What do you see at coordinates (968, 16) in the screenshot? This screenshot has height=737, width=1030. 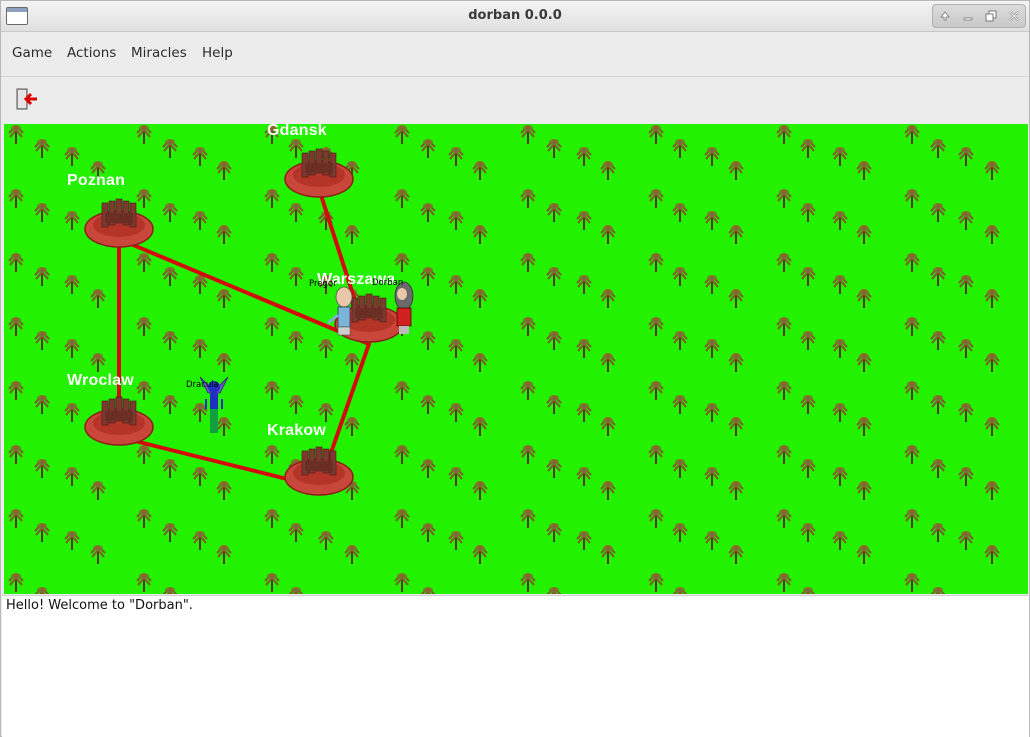 I see `minimize-button` at bounding box center [968, 16].